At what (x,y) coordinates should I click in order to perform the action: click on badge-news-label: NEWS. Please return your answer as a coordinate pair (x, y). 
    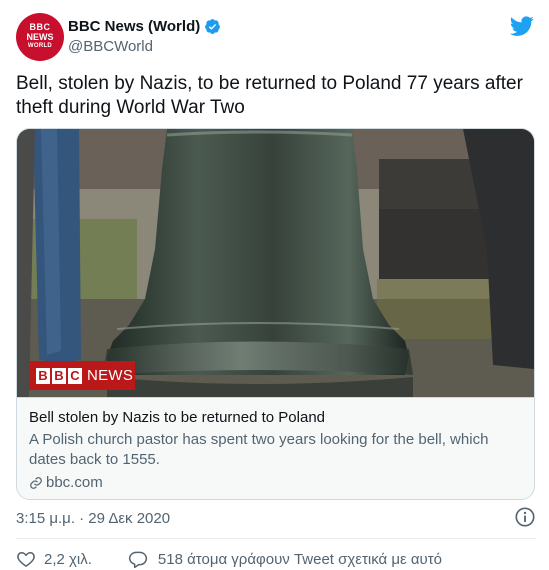
    Looking at the image, I should click on (110, 375).